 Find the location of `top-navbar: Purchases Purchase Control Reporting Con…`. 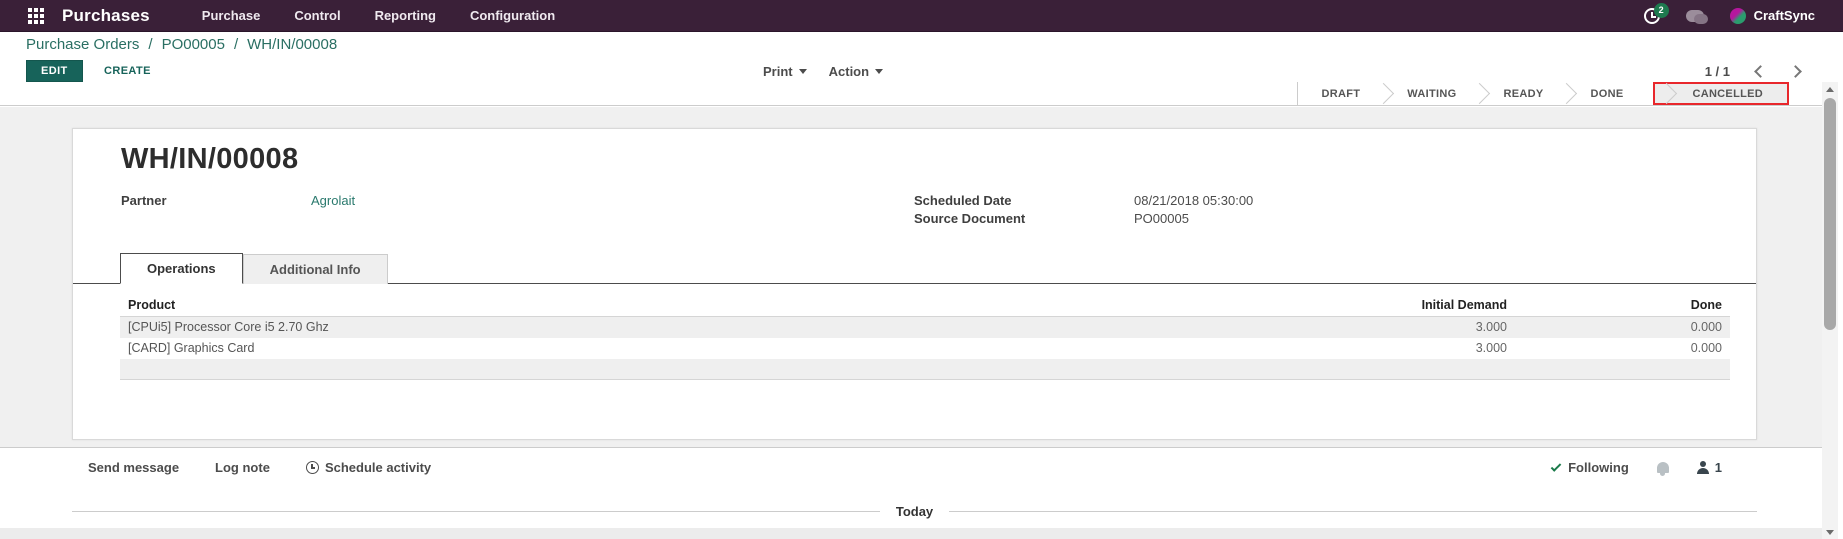

top-navbar: Purchases Purchase Control Reporting Con… is located at coordinates (921, 16).